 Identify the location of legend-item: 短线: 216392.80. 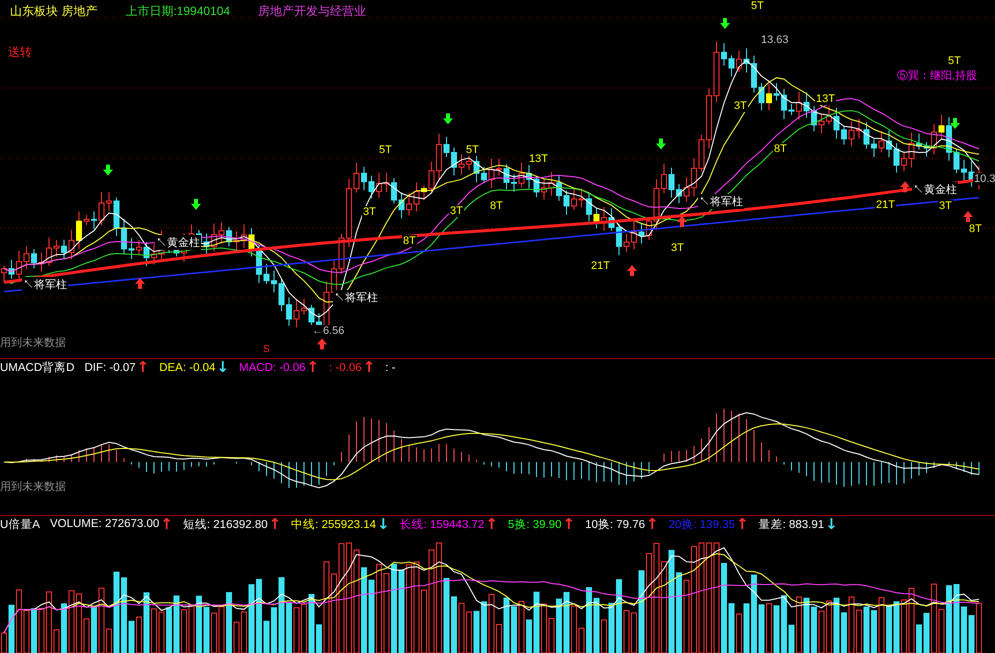
(225, 525).